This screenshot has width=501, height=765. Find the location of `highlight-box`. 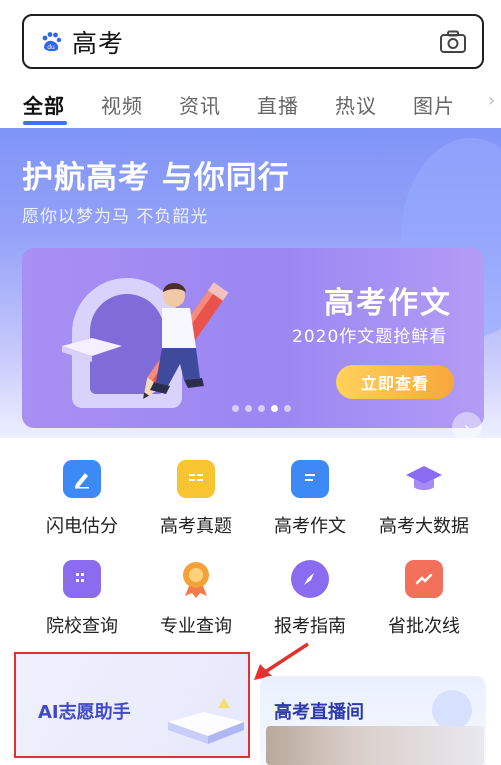

highlight-box is located at coordinates (132, 705).